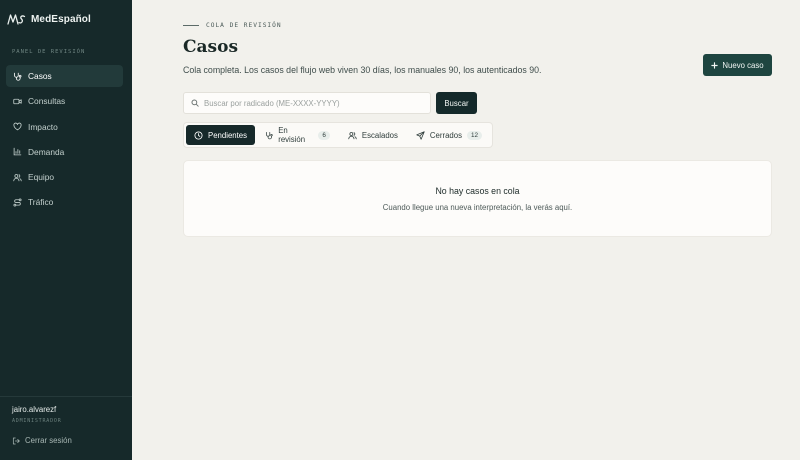  I want to click on sidebar-item-equipo: Equipo, so click(64, 177).